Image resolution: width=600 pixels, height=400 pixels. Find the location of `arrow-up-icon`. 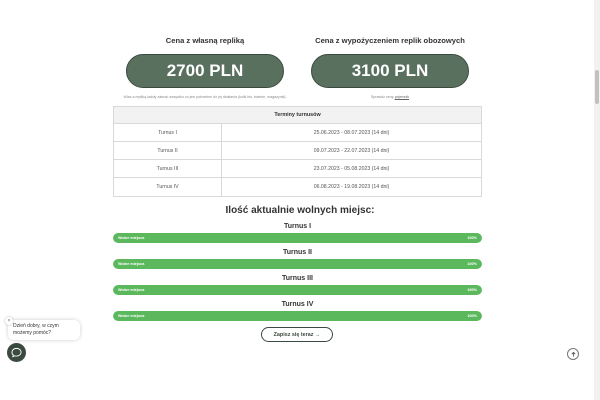

arrow-up-icon is located at coordinates (573, 354).